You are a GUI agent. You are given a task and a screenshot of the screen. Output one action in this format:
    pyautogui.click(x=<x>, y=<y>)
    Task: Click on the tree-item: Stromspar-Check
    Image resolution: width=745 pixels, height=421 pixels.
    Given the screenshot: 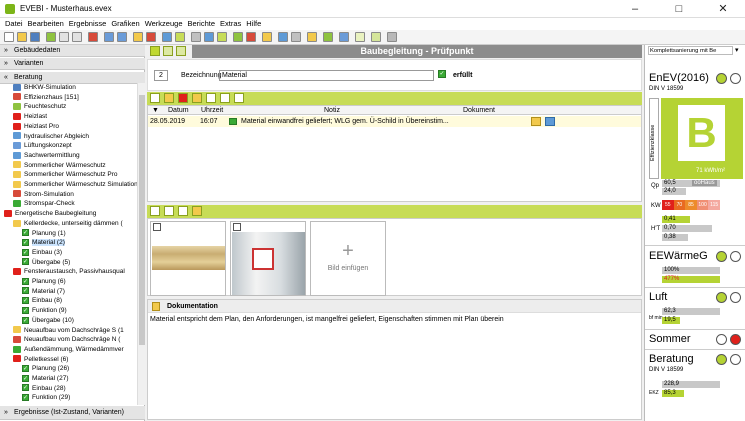 What is the action you would take?
    pyautogui.click(x=44, y=203)
    